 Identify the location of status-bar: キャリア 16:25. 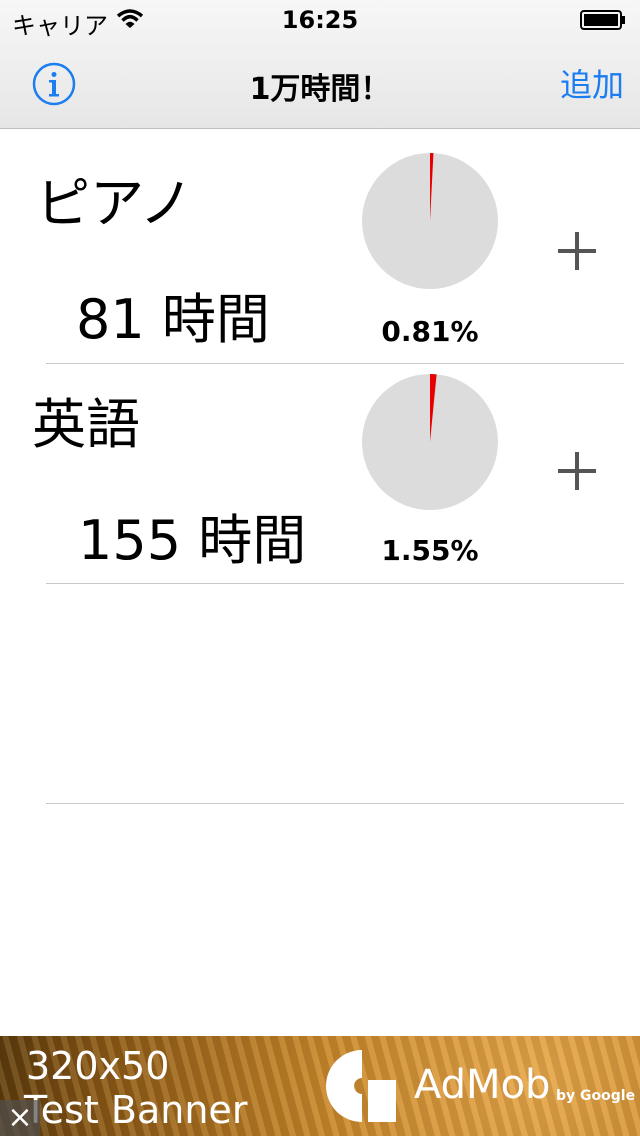
(320, 20).